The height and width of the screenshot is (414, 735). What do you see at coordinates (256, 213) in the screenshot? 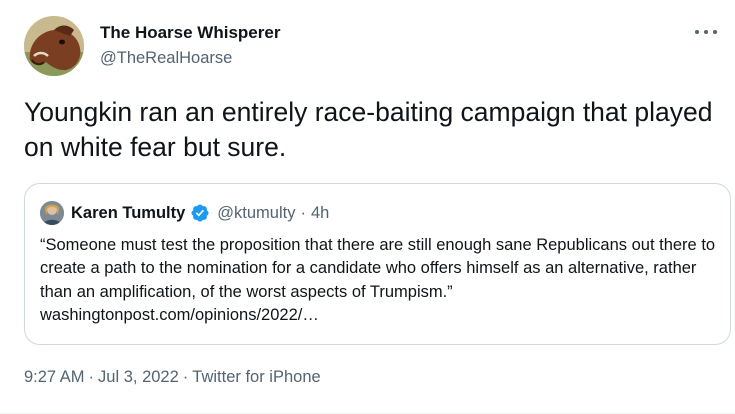
I see `quoted-author-handle: @ktumulty` at bounding box center [256, 213].